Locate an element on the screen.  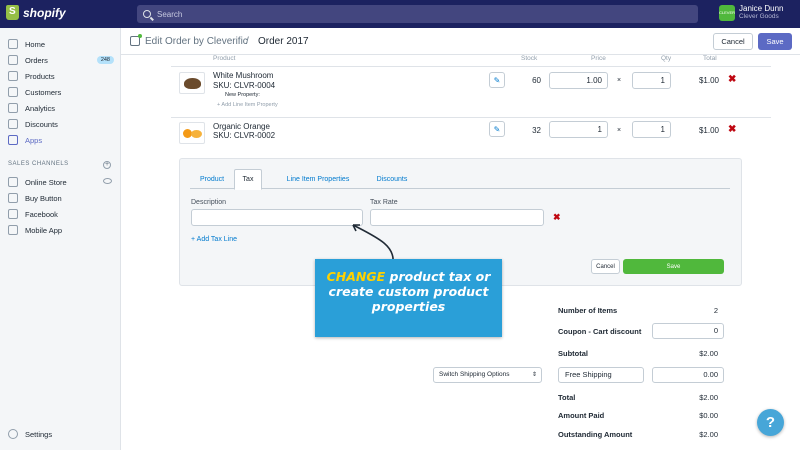
person-icon is located at coordinates (13, 92).